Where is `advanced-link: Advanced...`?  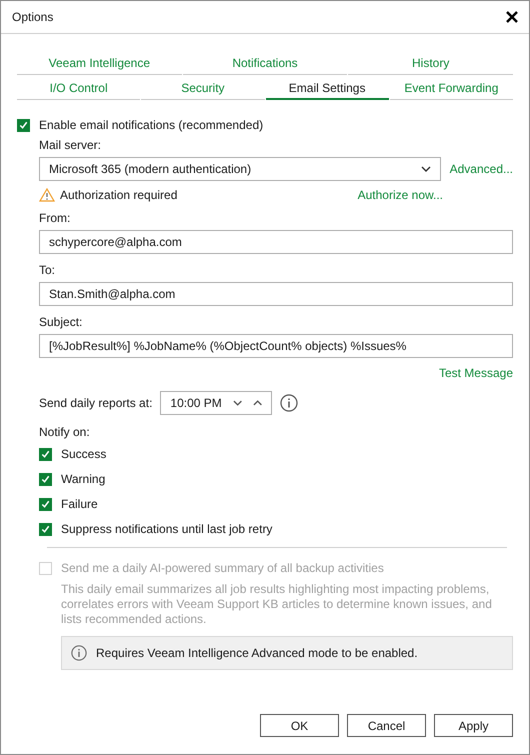
advanced-link: Advanced... is located at coordinates (481, 169).